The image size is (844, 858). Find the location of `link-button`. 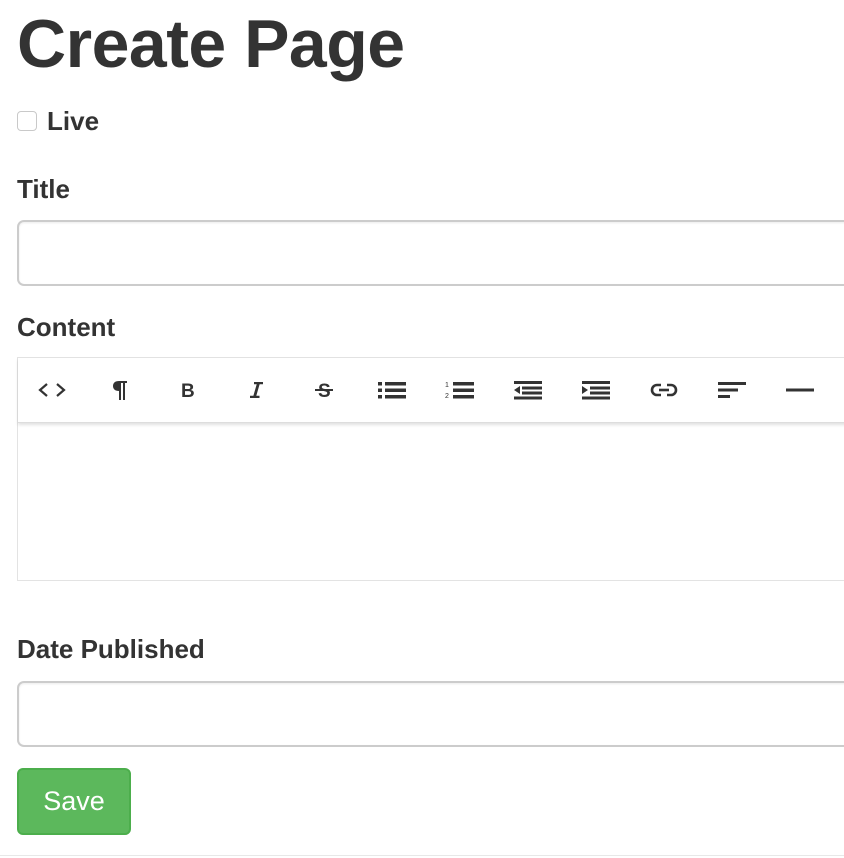

link-button is located at coordinates (664, 390).